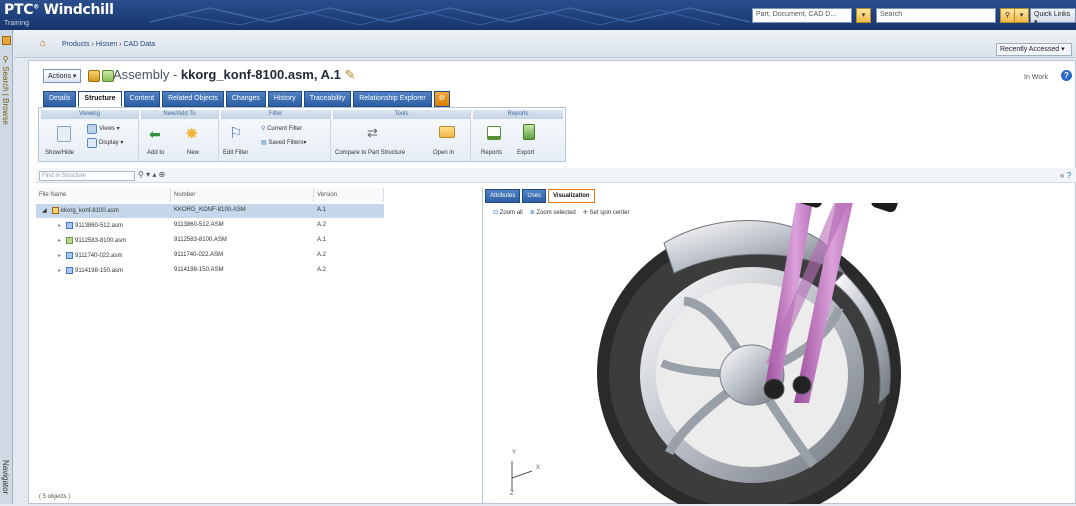 The image size is (1076, 506). Describe the element at coordinates (1007, 15) in the screenshot. I see `search-icon: ⚲` at that location.